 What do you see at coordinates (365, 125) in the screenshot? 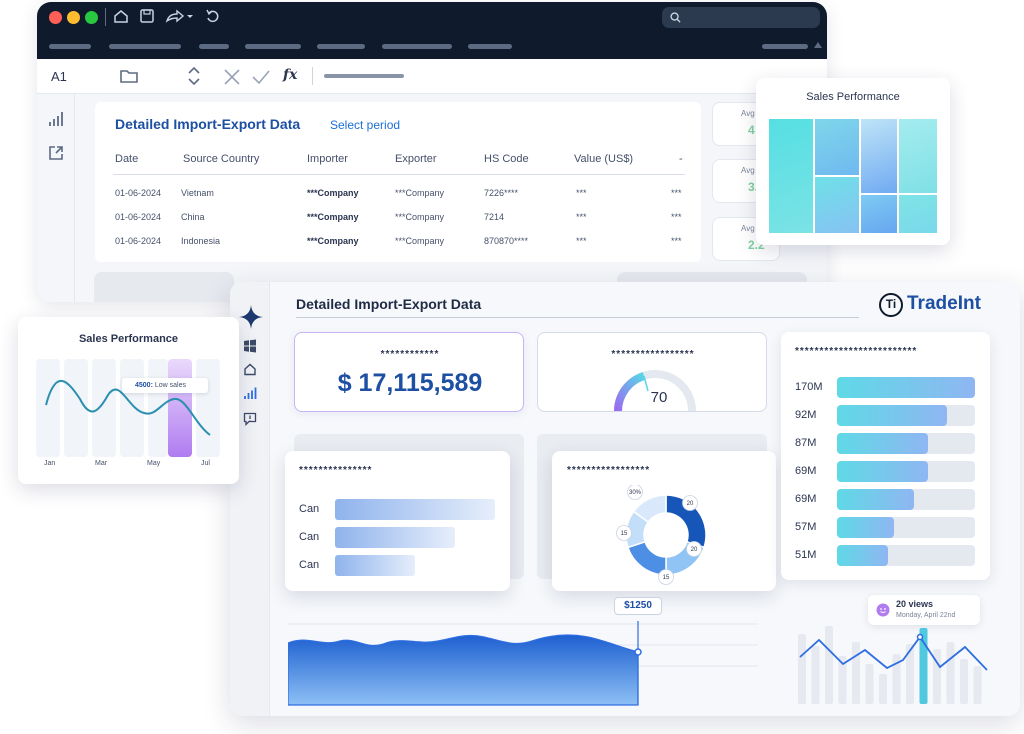
I see `select-period-link: Select period` at bounding box center [365, 125].